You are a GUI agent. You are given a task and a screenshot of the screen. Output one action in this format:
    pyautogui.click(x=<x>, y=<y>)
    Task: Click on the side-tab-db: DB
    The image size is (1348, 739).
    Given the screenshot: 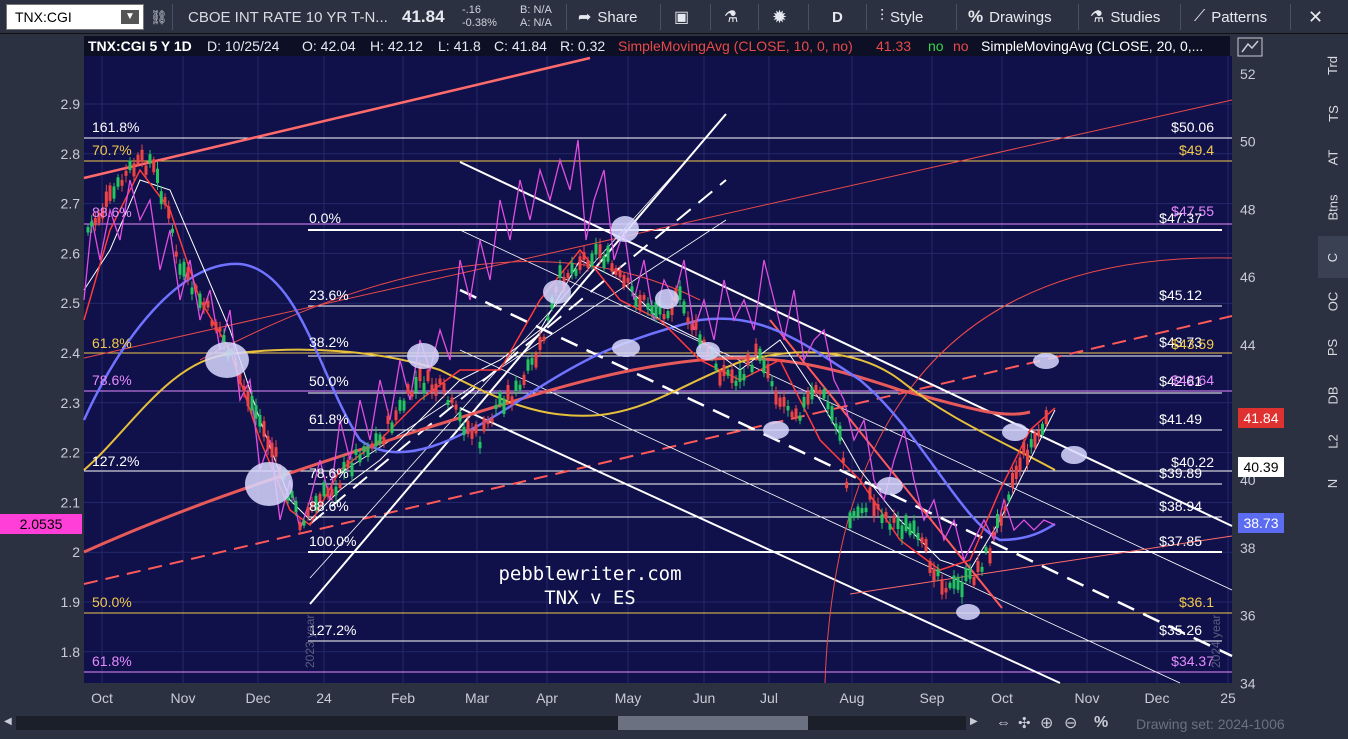 What is the action you would take?
    pyautogui.click(x=1333, y=395)
    